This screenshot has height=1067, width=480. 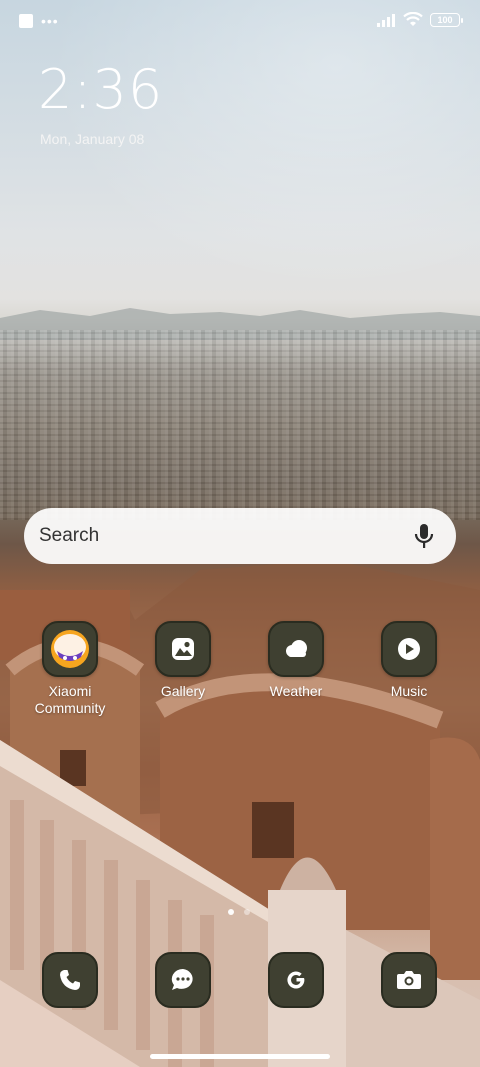 I want to click on app-label-music: Music, so click(x=409, y=691).